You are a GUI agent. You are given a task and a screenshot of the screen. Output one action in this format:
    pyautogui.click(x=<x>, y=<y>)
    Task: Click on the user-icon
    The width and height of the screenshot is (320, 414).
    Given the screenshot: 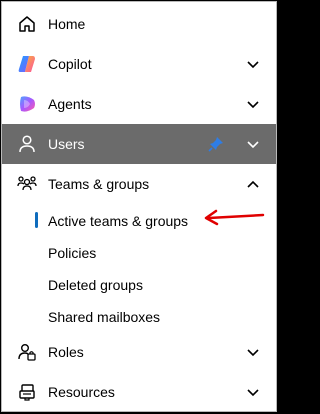 What is the action you would take?
    pyautogui.click(x=27, y=144)
    